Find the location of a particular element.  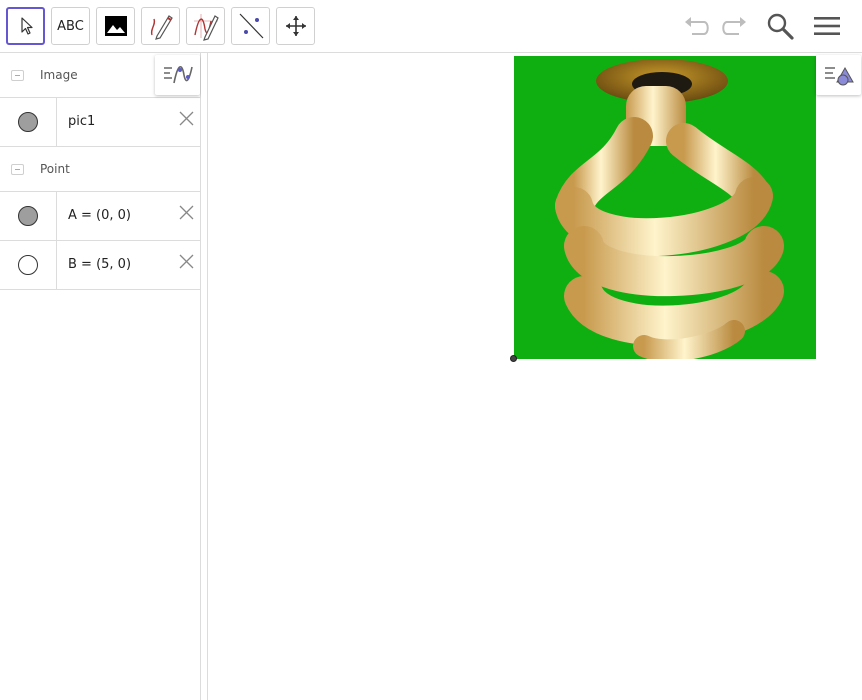

move-graphics-view-tool-button is located at coordinates (295, 26).